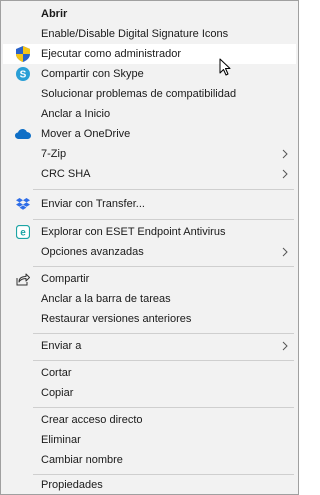 The height and width of the screenshot is (495, 320). Describe the element at coordinates (149, 460) in the screenshot. I see `menu-item-rename: Cambiar nombre` at that location.